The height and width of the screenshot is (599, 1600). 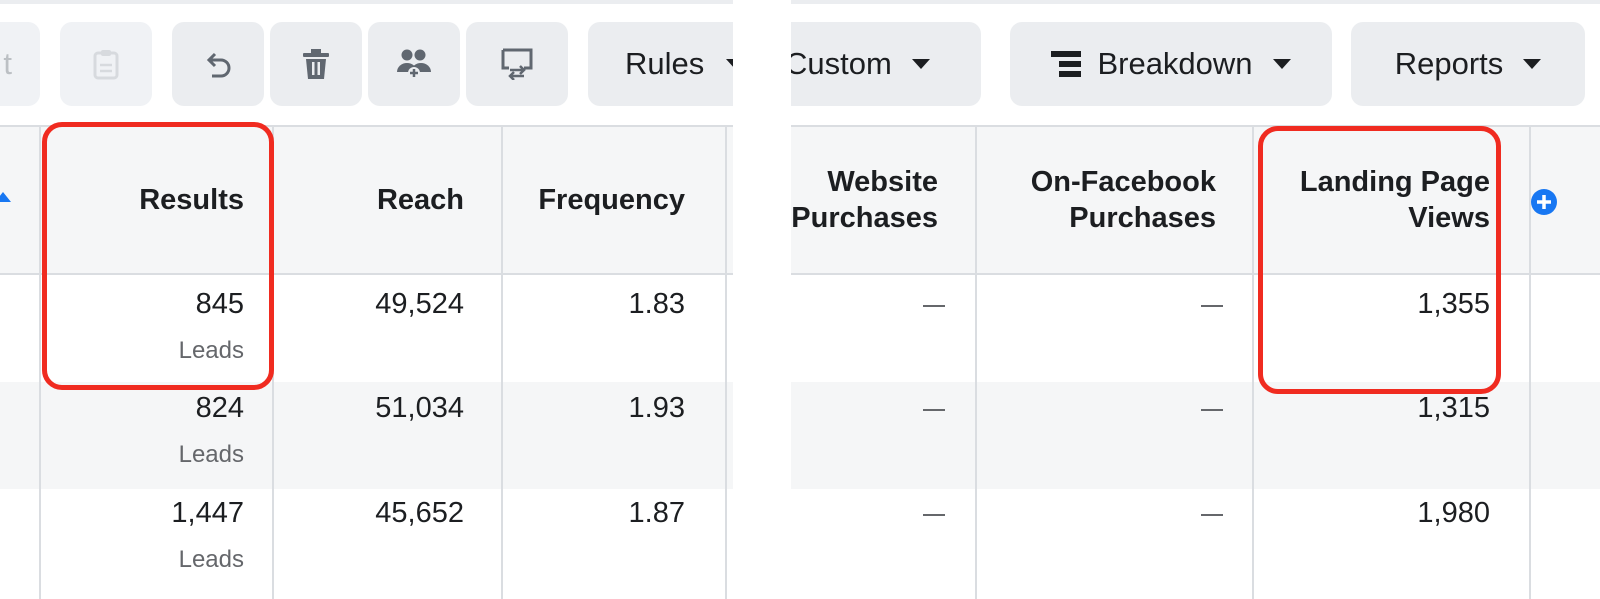 What do you see at coordinates (420, 200) in the screenshot?
I see `column-header-reach: Reach` at bounding box center [420, 200].